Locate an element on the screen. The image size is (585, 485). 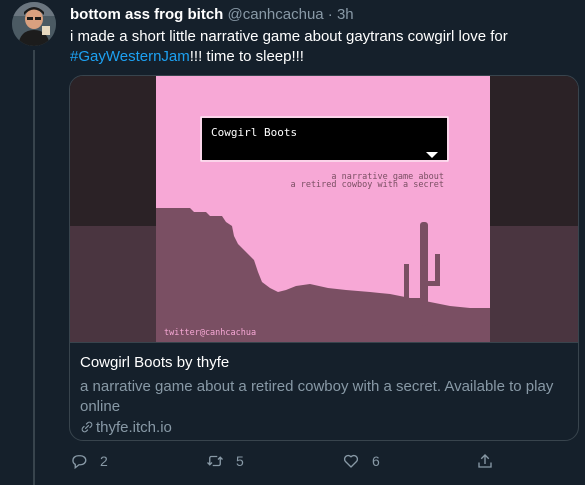
share-icon is located at coordinates (485, 461).